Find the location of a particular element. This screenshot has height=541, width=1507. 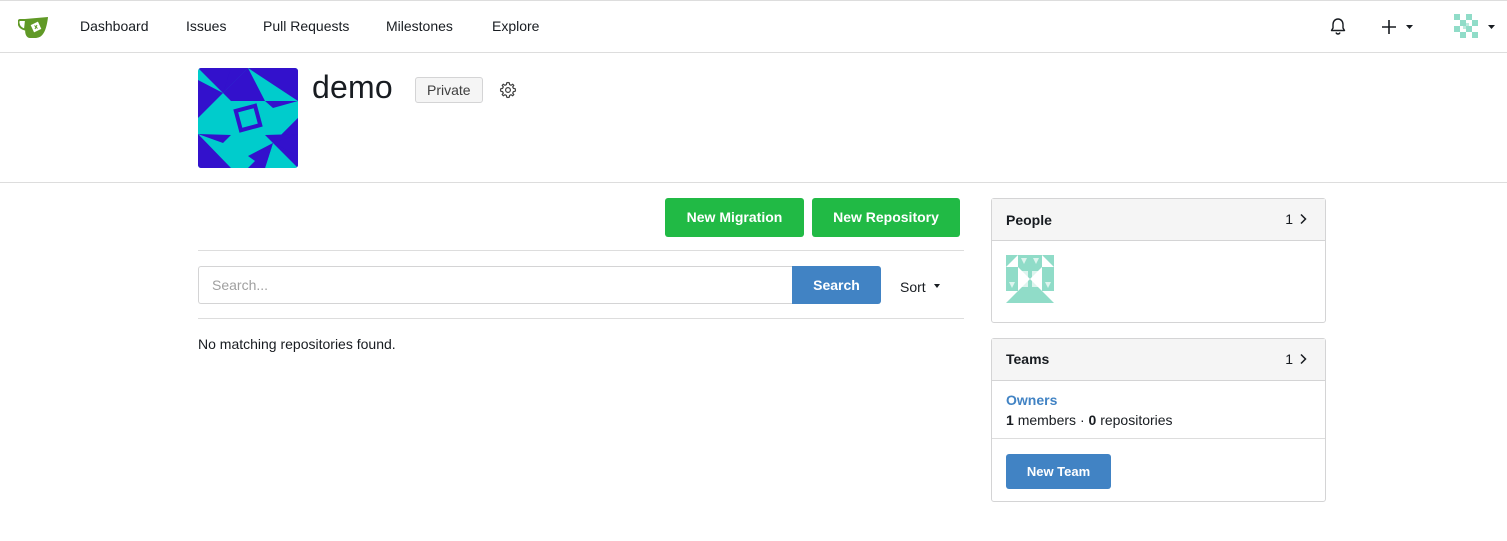

nav-explore: Explore is located at coordinates (515, 26).